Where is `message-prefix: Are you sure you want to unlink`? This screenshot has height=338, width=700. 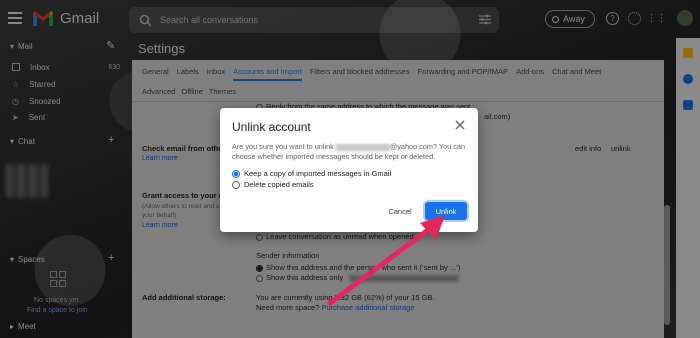
message-prefix: Are you sure you want to unlink is located at coordinates (283, 146).